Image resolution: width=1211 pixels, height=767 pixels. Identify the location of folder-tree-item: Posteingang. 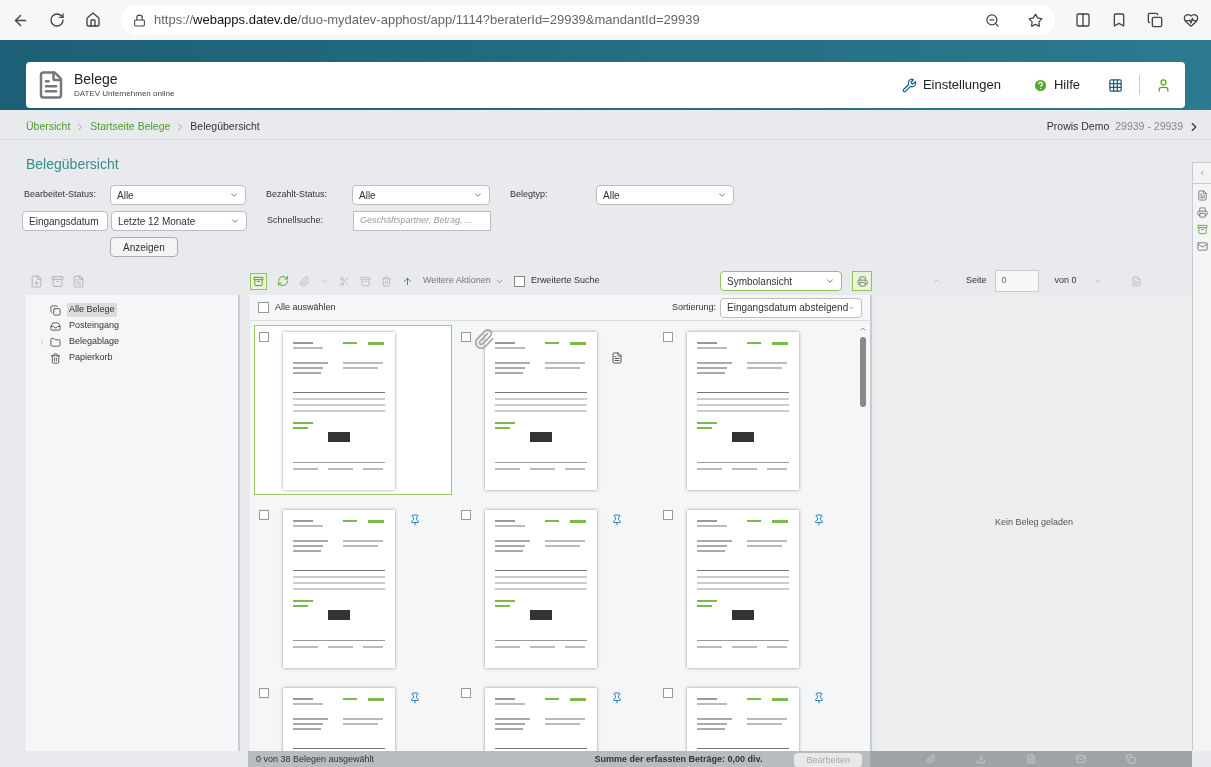
(94, 326).